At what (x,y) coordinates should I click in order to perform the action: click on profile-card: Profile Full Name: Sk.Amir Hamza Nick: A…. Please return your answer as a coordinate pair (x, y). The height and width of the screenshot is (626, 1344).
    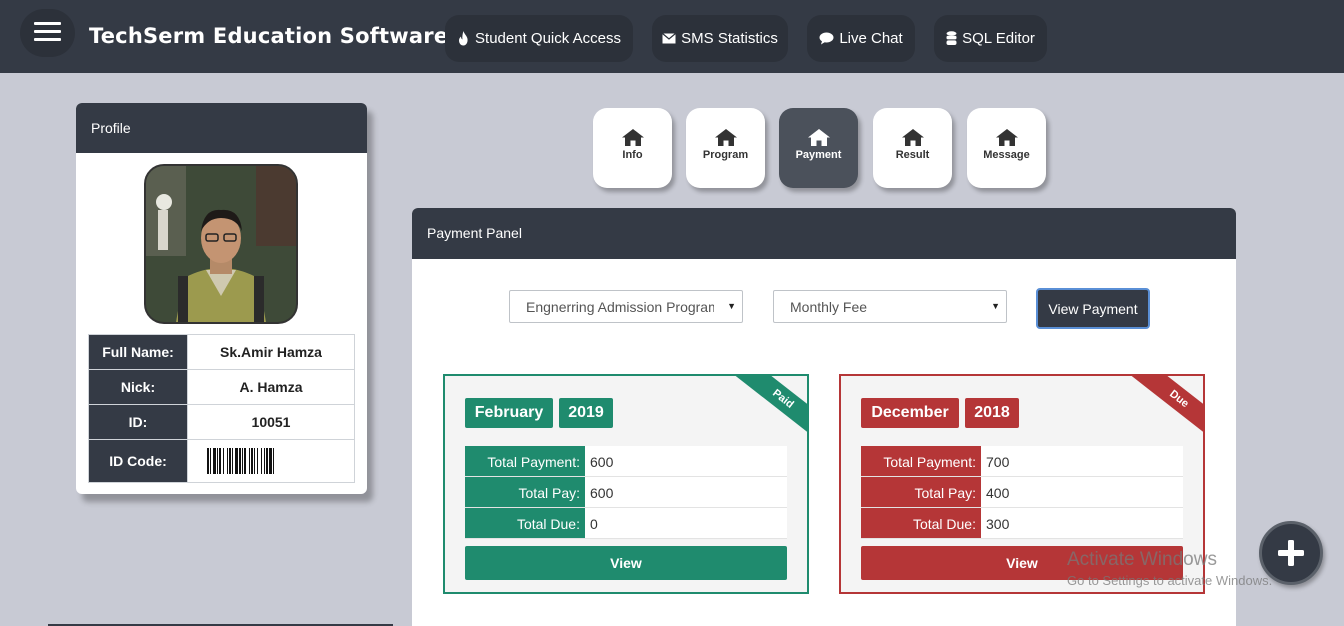
    Looking at the image, I should click on (221, 298).